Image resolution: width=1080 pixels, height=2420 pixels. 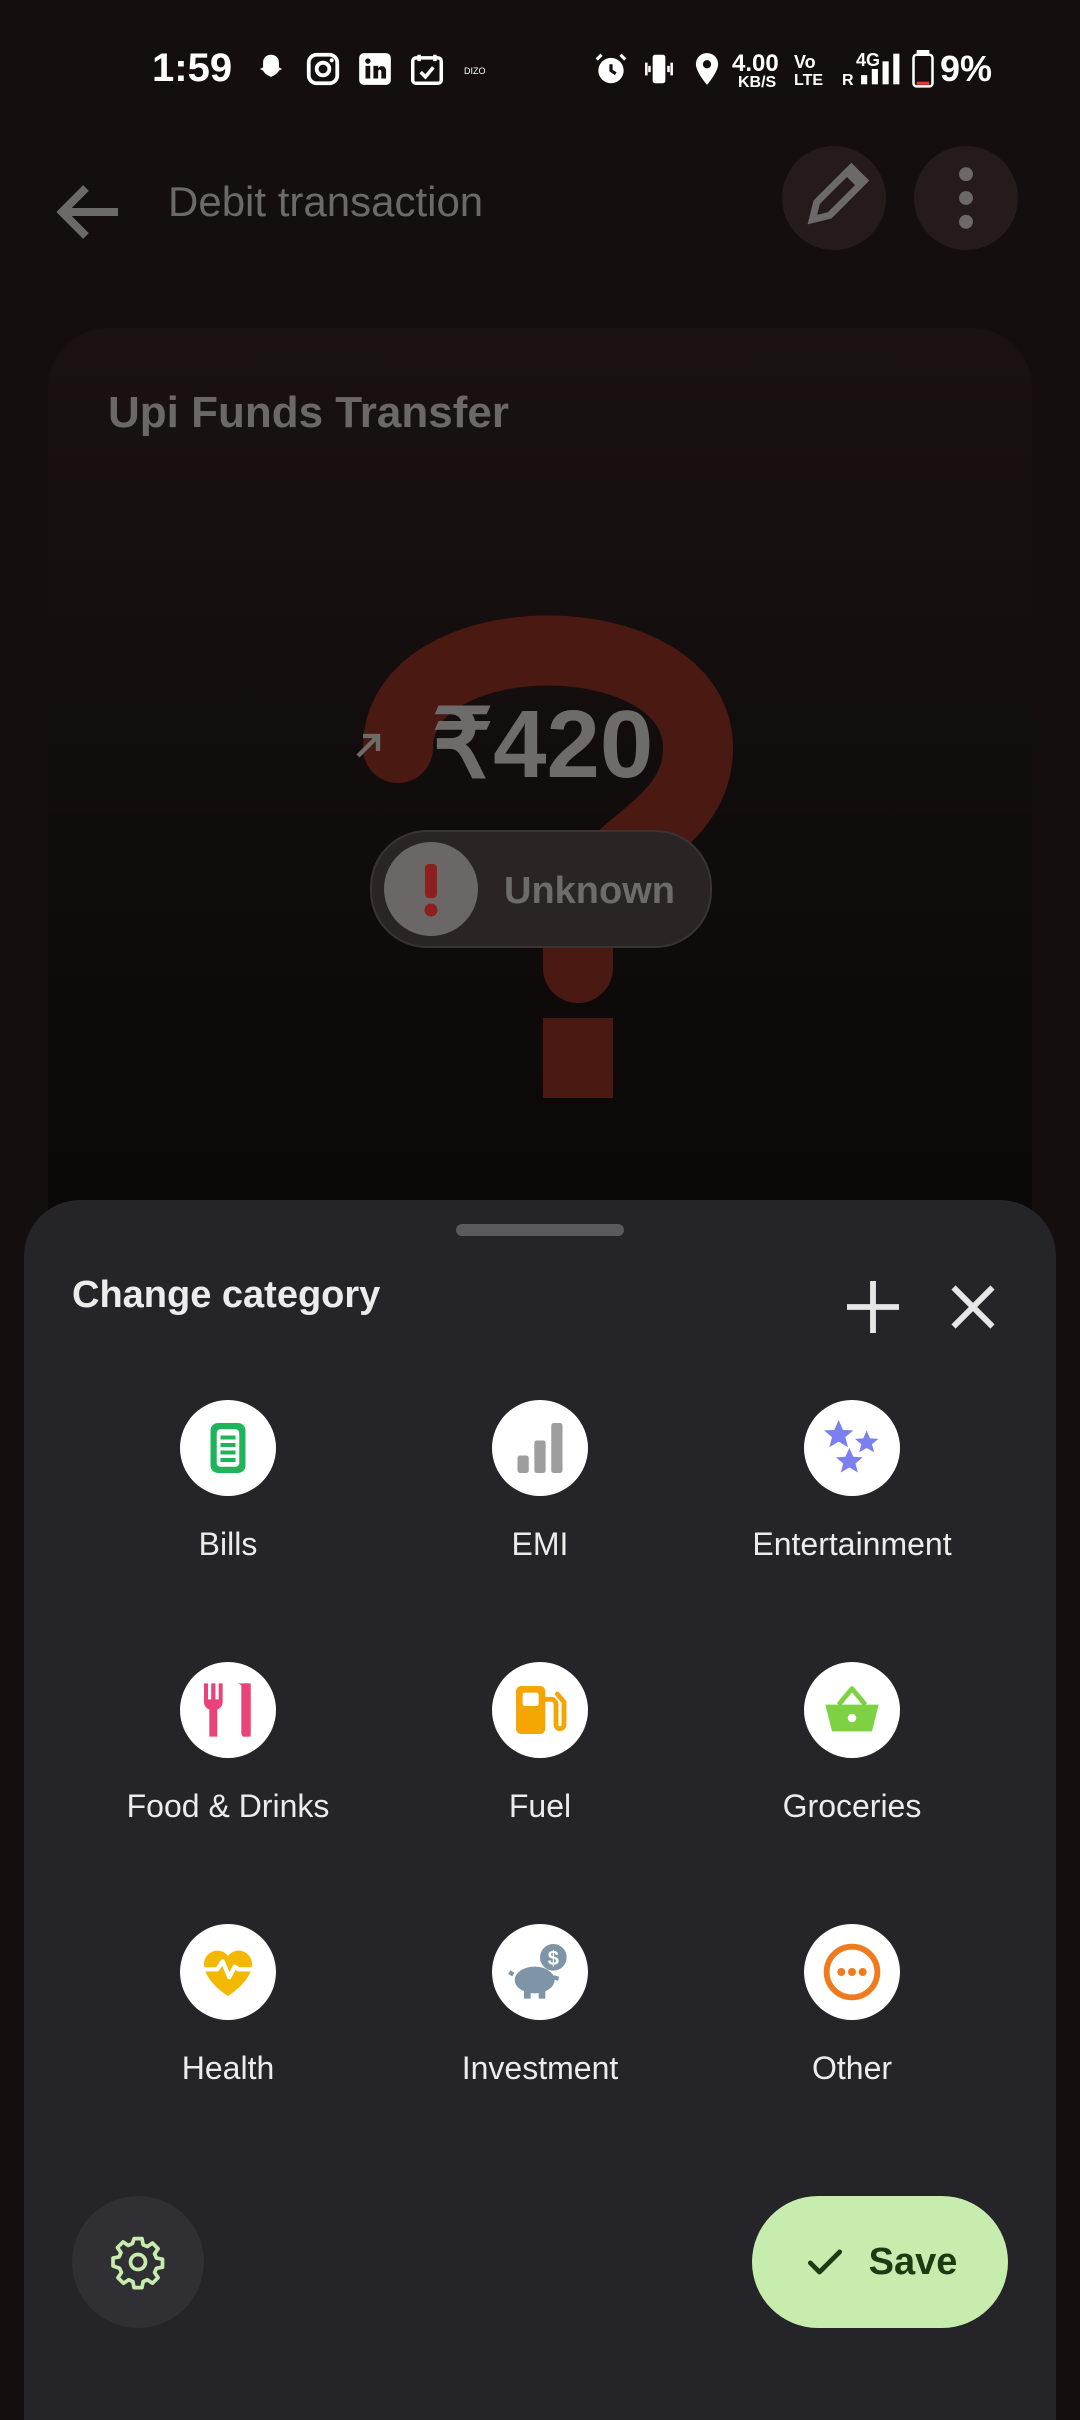 What do you see at coordinates (228, 1544) in the screenshot?
I see `category-label: Bills` at bounding box center [228, 1544].